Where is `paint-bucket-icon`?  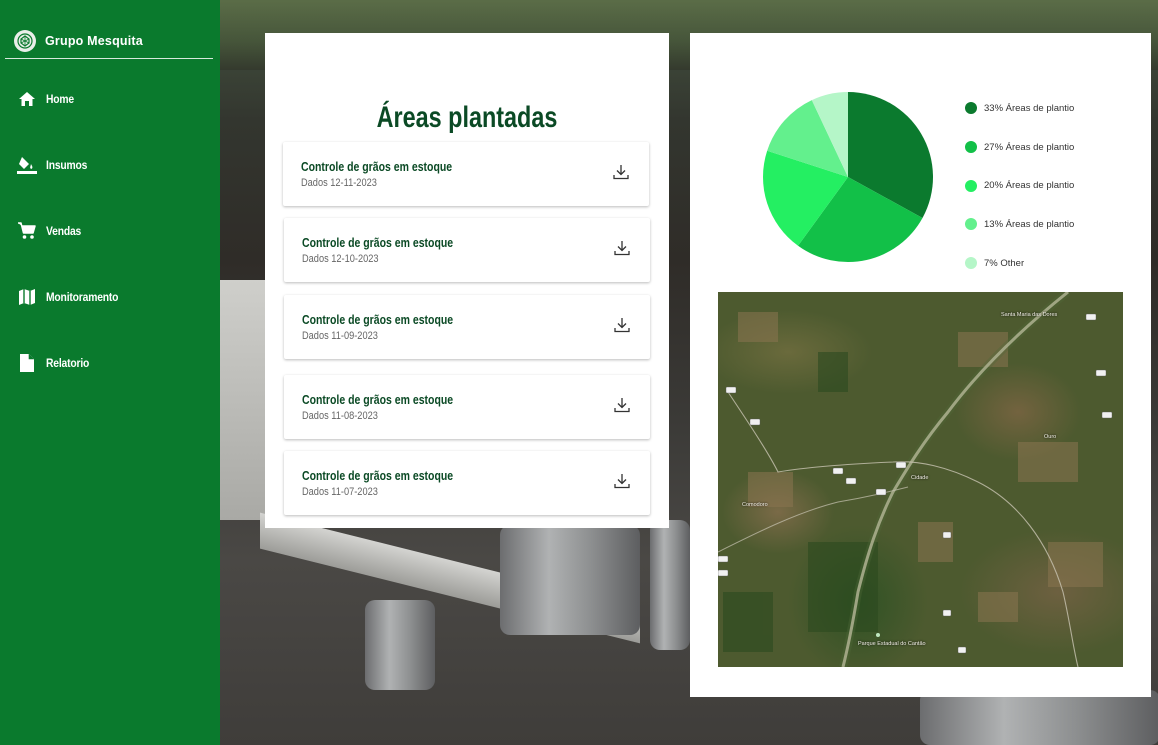
paint-bucket-icon is located at coordinates (27, 165).